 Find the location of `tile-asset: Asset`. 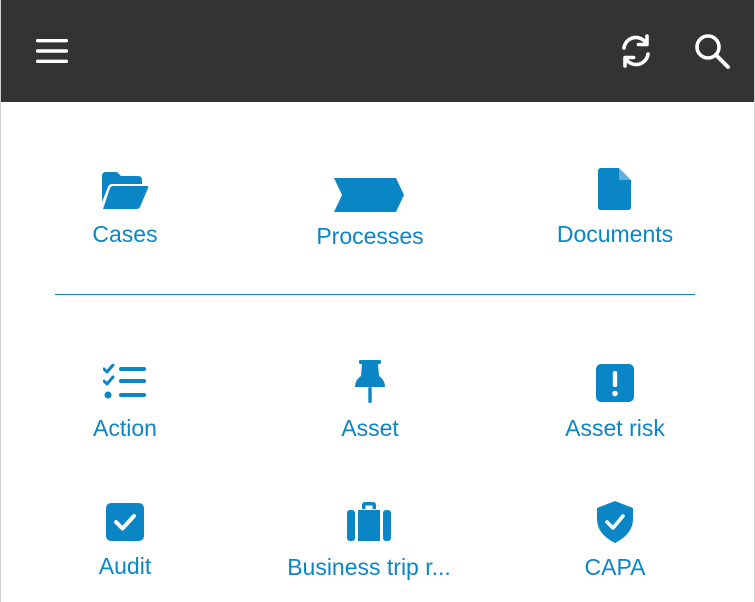

tile-asset: Asset is located at coordinates (370, 401).